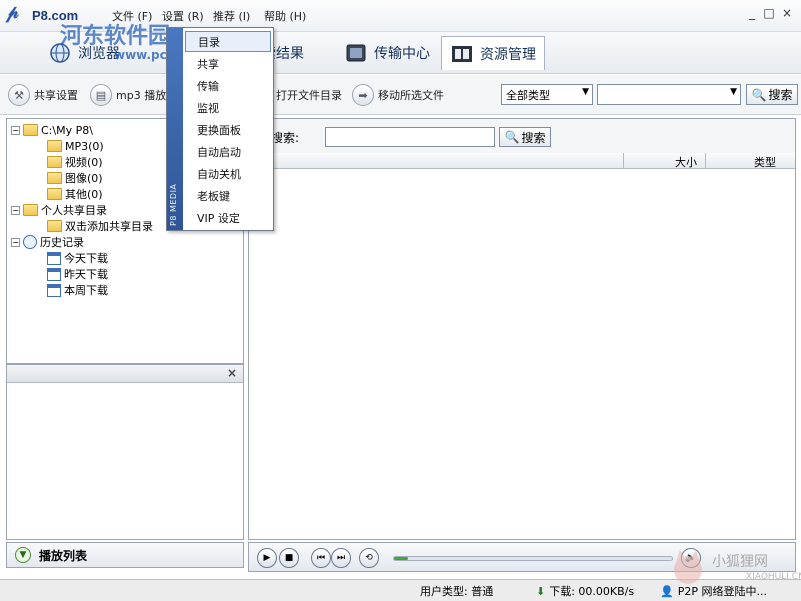  What do you see at coordinates (410, 137) in the screenshot?
I see `local-search-input` at bounding box center [410, 137].